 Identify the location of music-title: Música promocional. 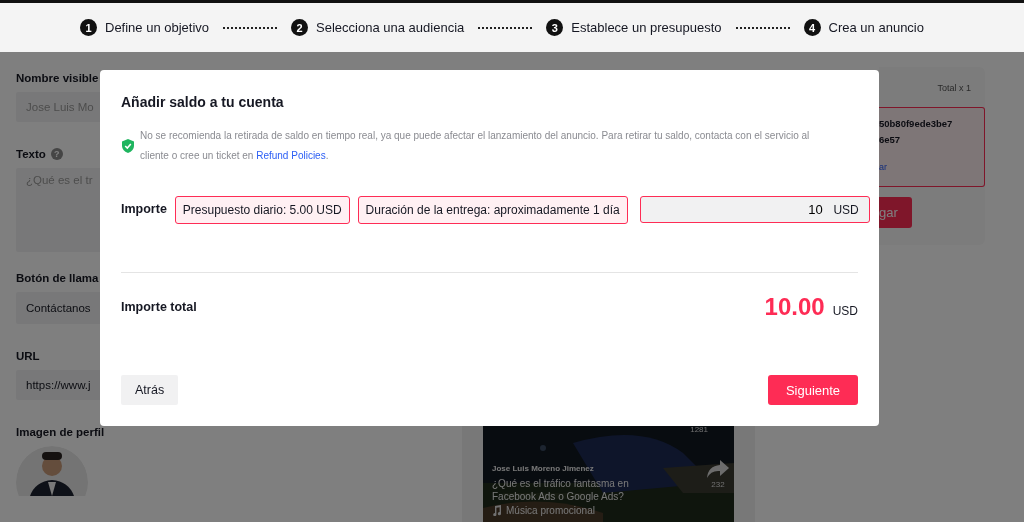
(550, 510).